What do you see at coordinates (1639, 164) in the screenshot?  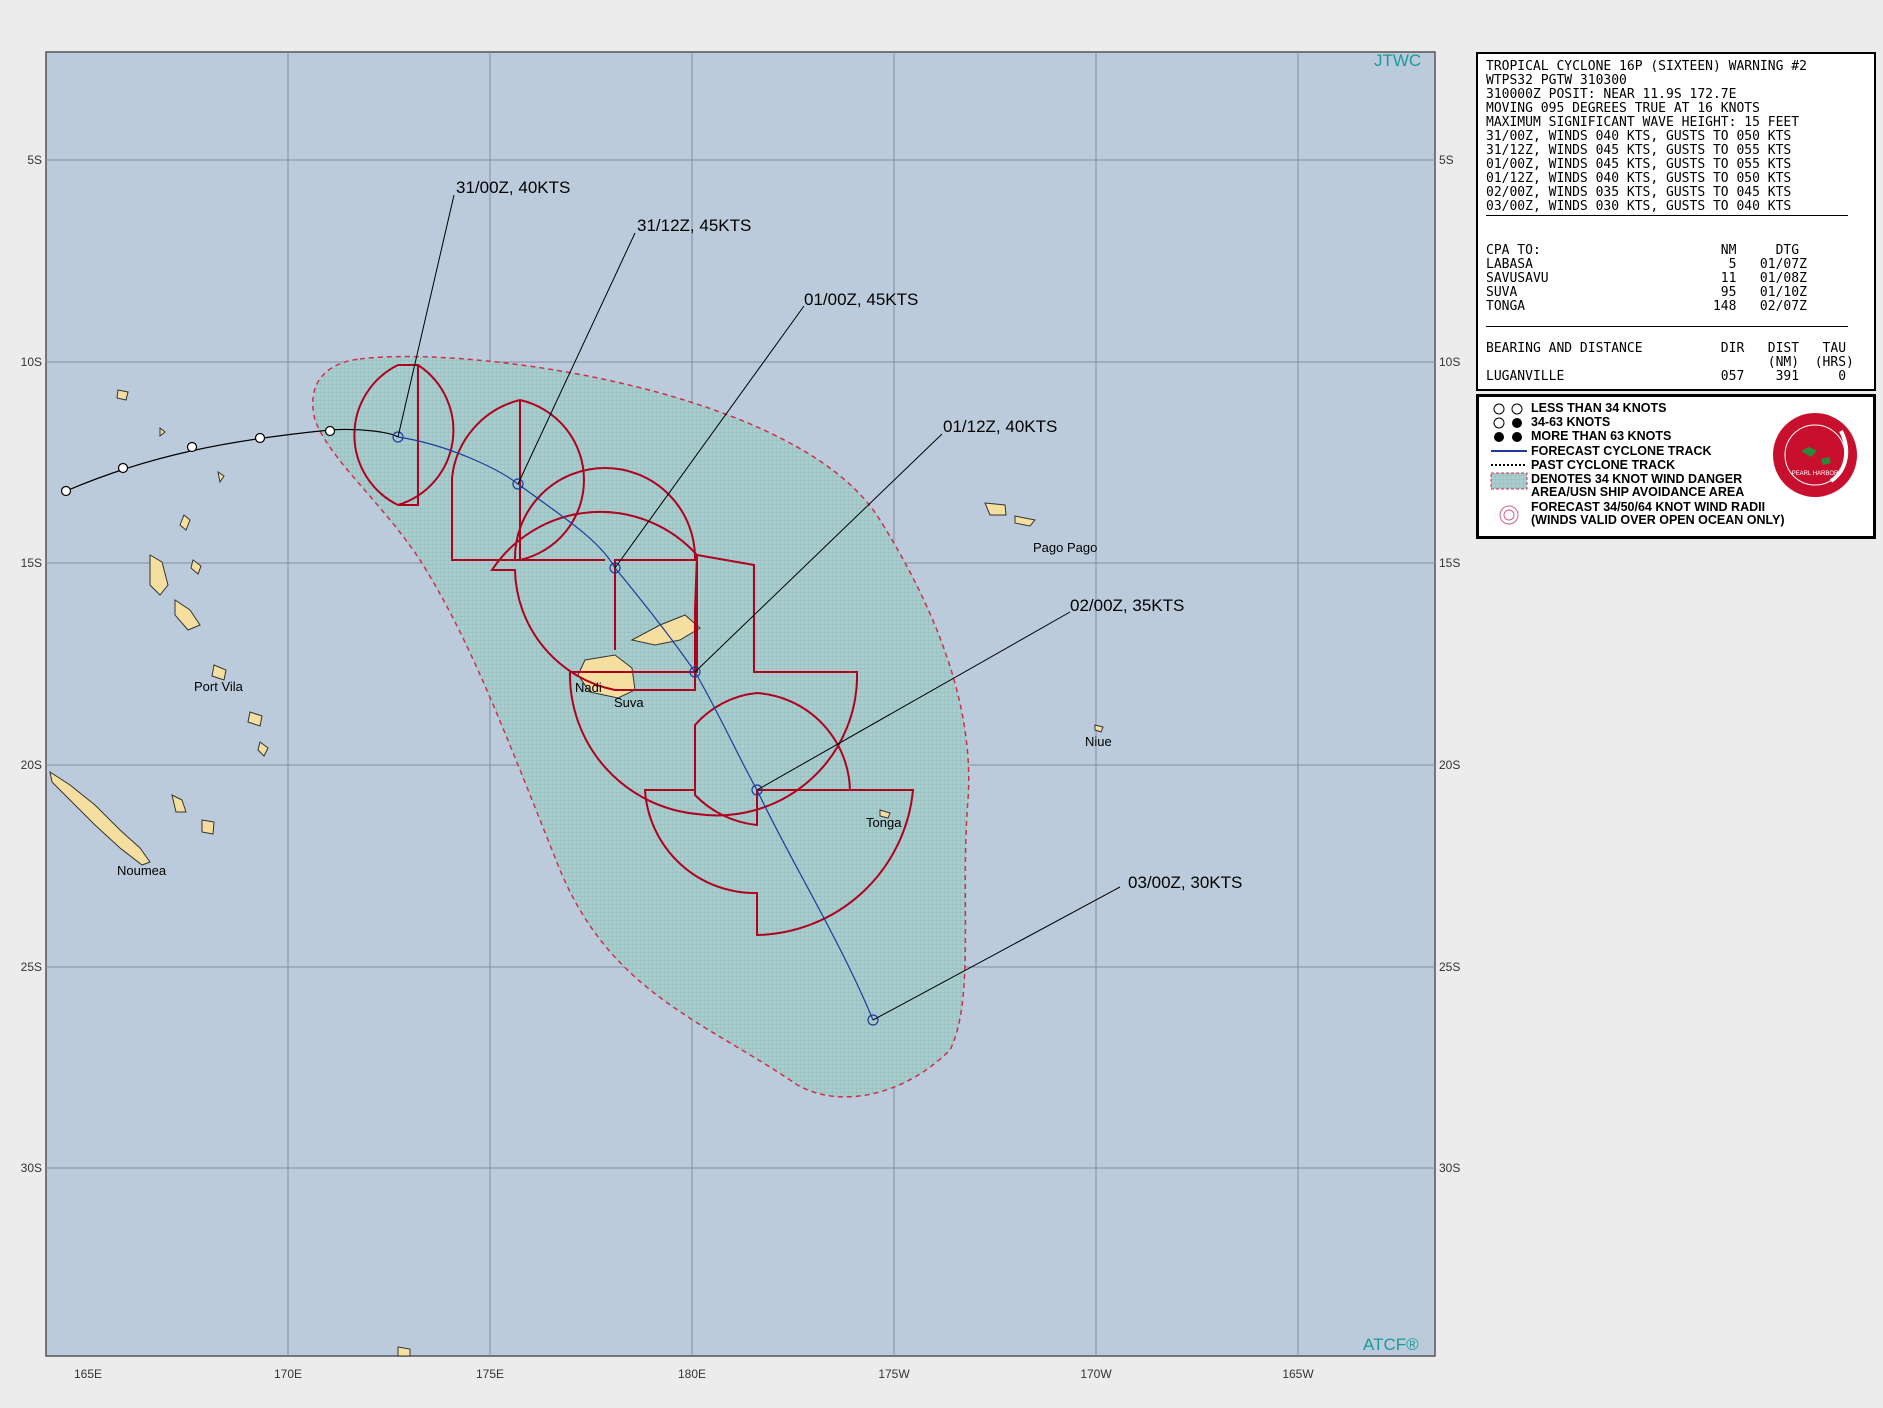 I see `warning-line: 01/00Z, WINDS 045 KTS, GUSTS TO 055 KTS` at bounding box center [1639, 164].